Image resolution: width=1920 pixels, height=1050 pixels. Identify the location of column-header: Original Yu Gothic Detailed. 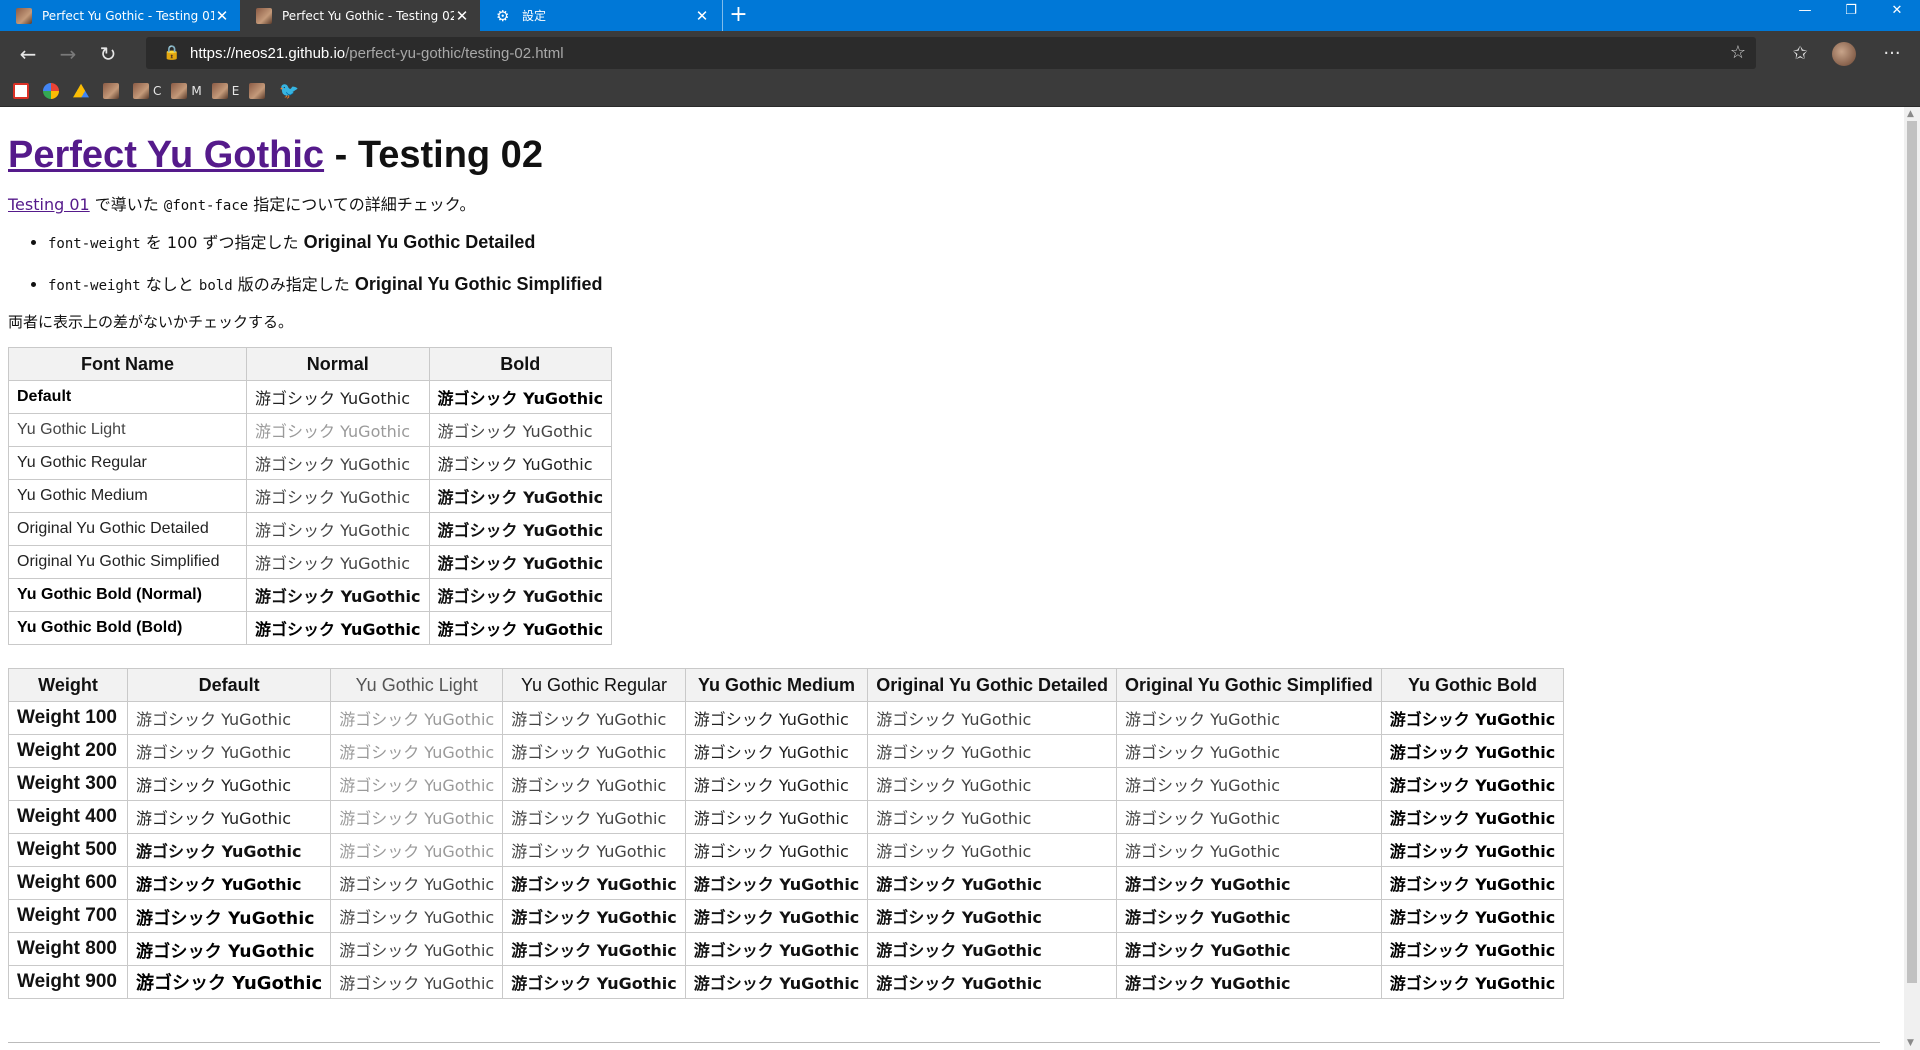
(992, 685).